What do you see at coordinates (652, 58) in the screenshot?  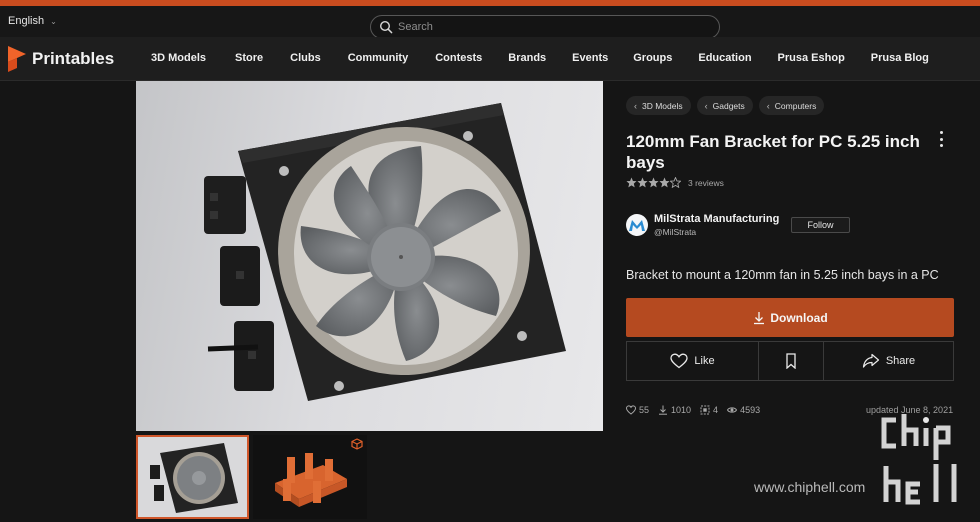 I see `nav-item-groups: Groups` at bounding box center [652, 58].